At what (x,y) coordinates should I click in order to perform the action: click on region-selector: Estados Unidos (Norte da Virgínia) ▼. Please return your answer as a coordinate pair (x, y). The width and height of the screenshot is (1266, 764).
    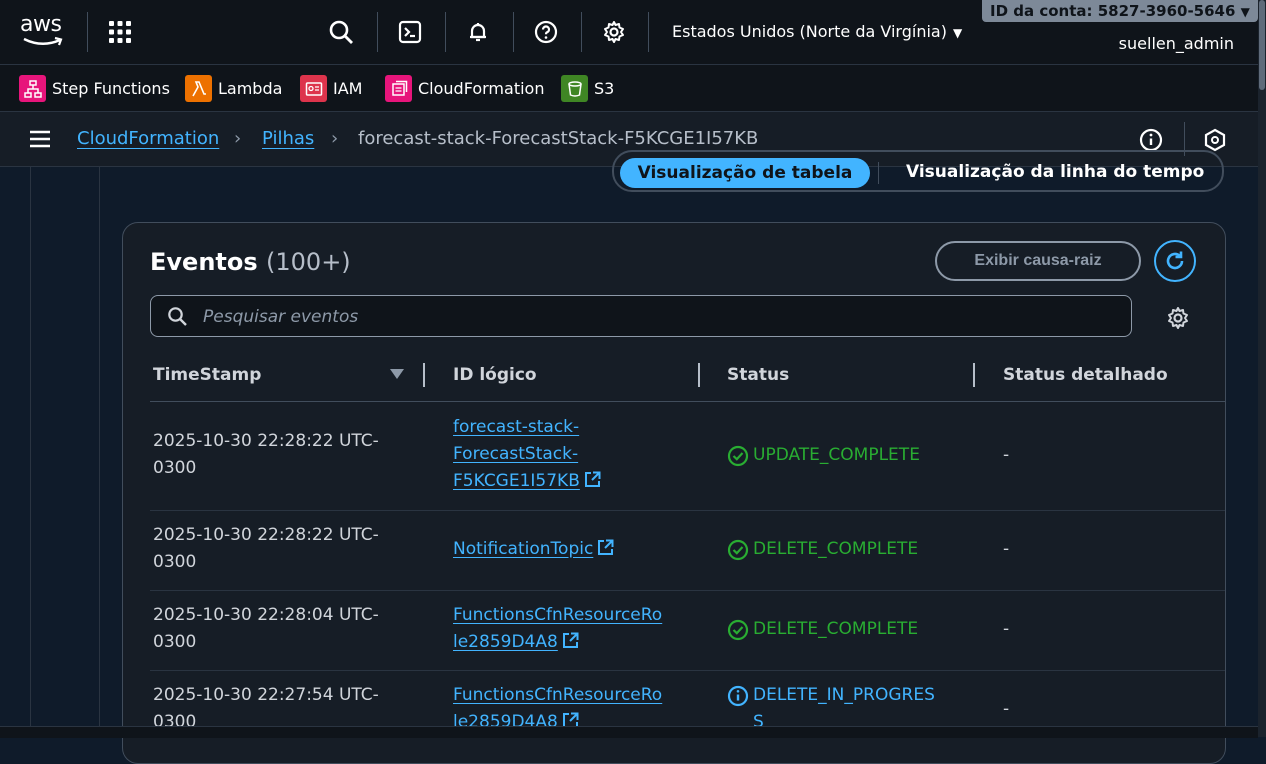
    Looking at the image, I should click on (817, 31).